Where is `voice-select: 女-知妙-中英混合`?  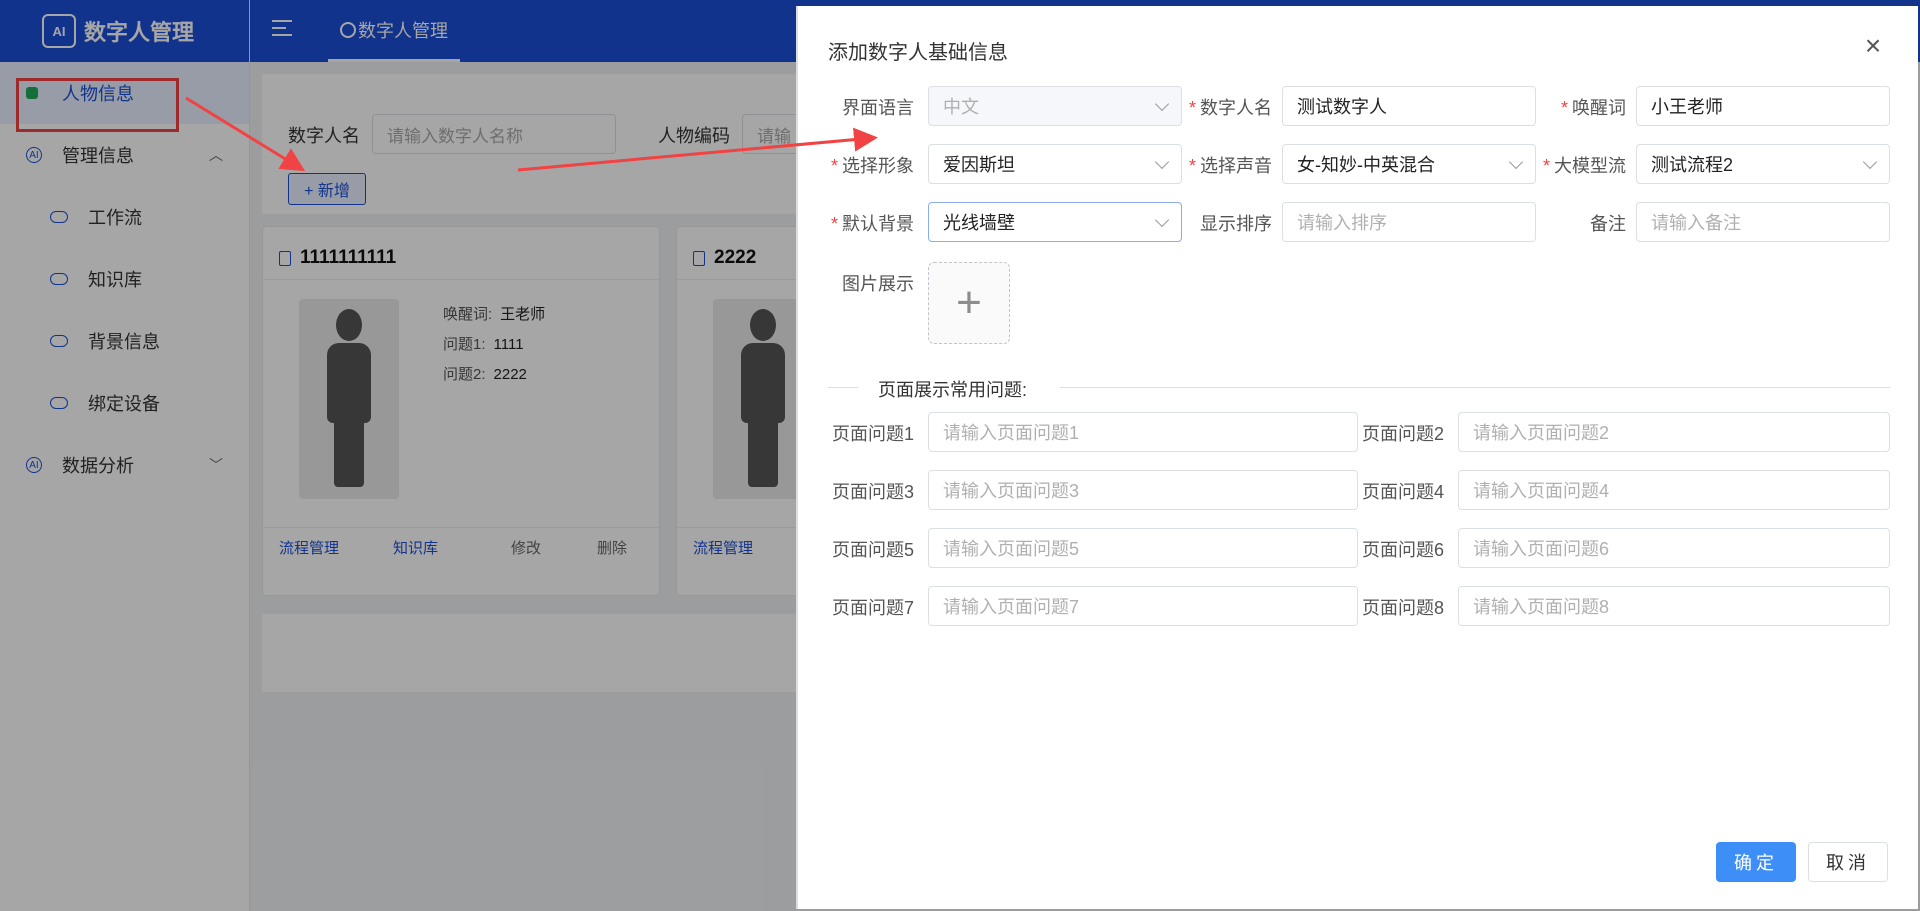 voice-select: 女-知妙-中英混合 is located at coordinates (1409, 164).